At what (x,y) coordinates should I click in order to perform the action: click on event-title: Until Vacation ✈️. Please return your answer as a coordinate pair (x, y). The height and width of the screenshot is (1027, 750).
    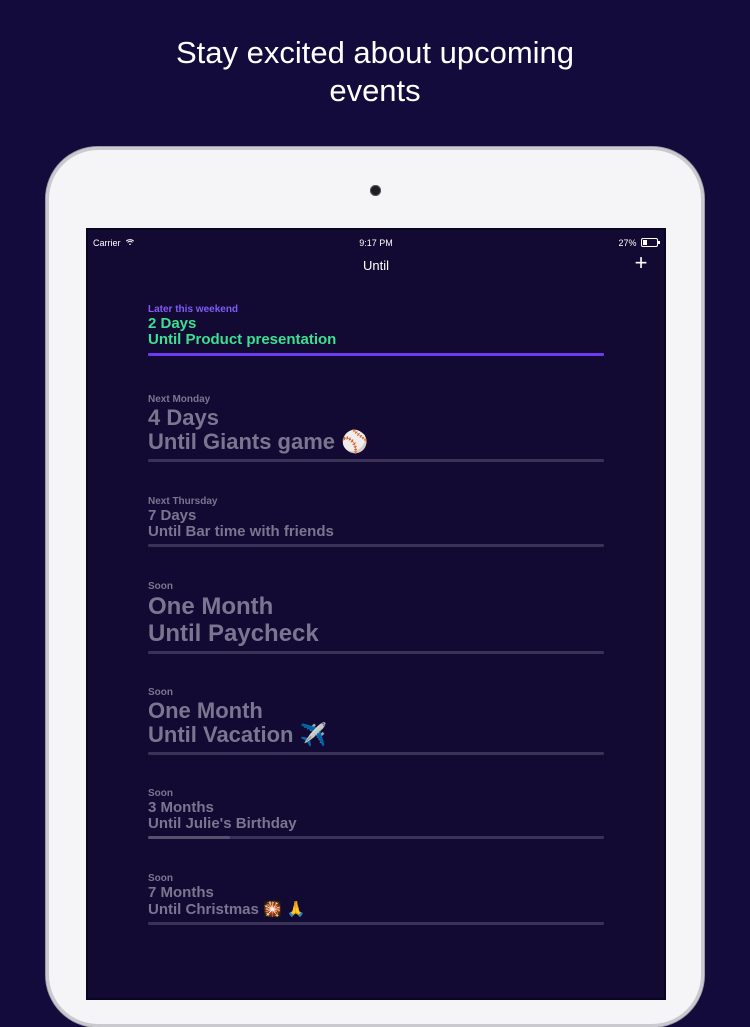
    Looking at the image, I should click on (376, 735).